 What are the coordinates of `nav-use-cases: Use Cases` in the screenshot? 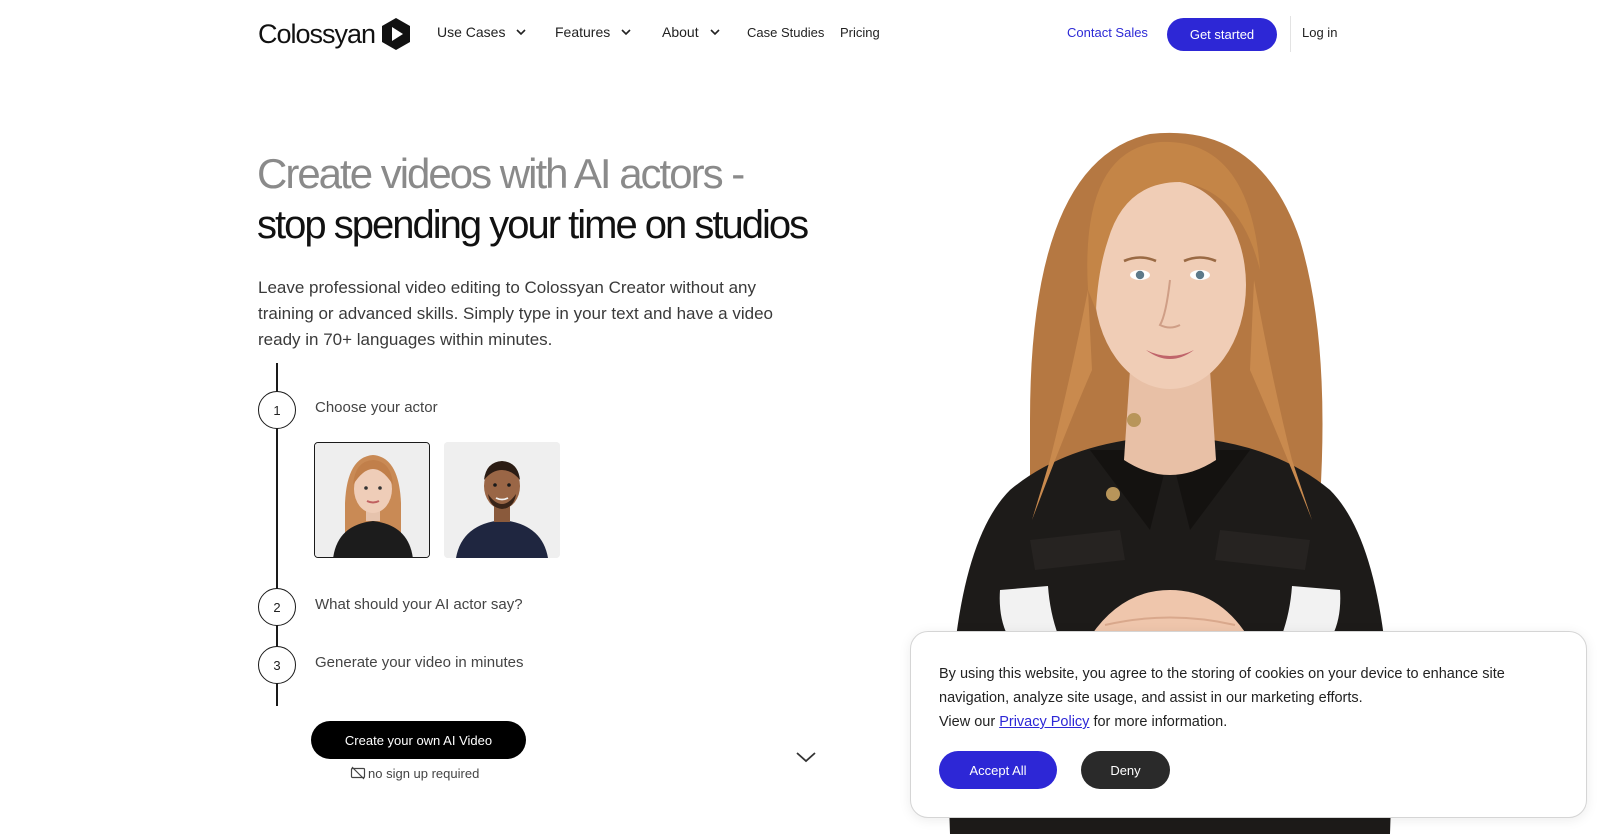 It's located at (482, 32).